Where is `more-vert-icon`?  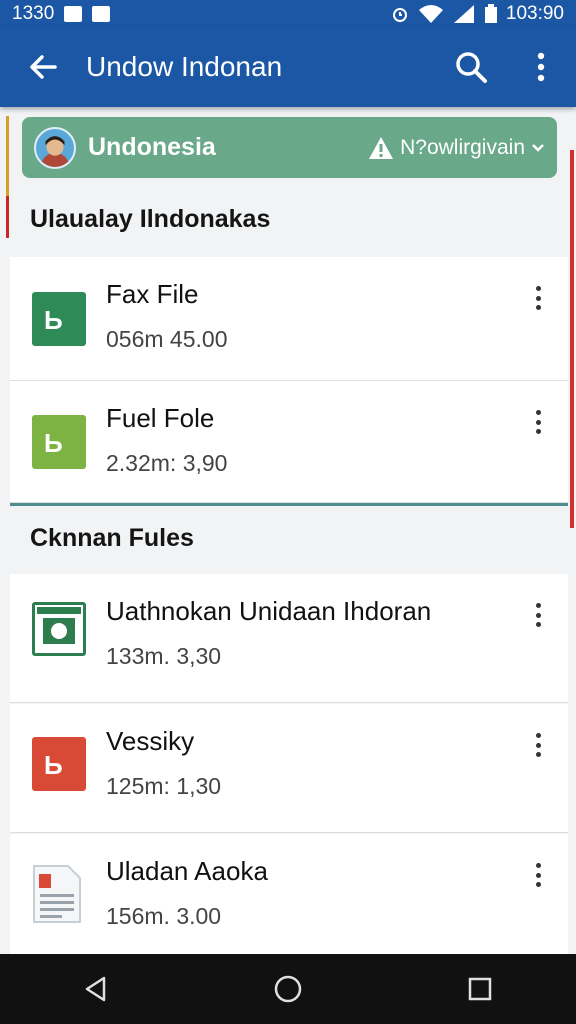
more-vert-icon is located at coordinates (541, 67).